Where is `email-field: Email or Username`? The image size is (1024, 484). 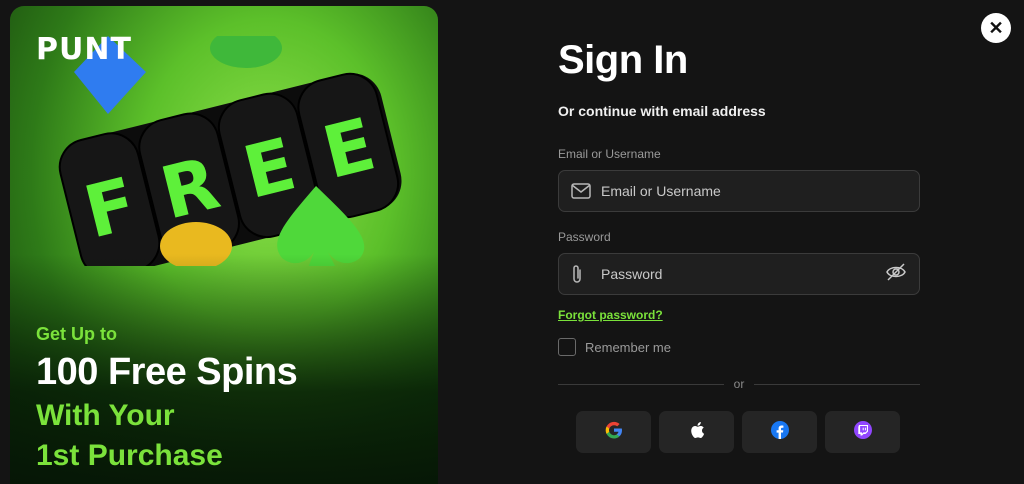 email-field: Email or Username is located at coordinates (739, 191).